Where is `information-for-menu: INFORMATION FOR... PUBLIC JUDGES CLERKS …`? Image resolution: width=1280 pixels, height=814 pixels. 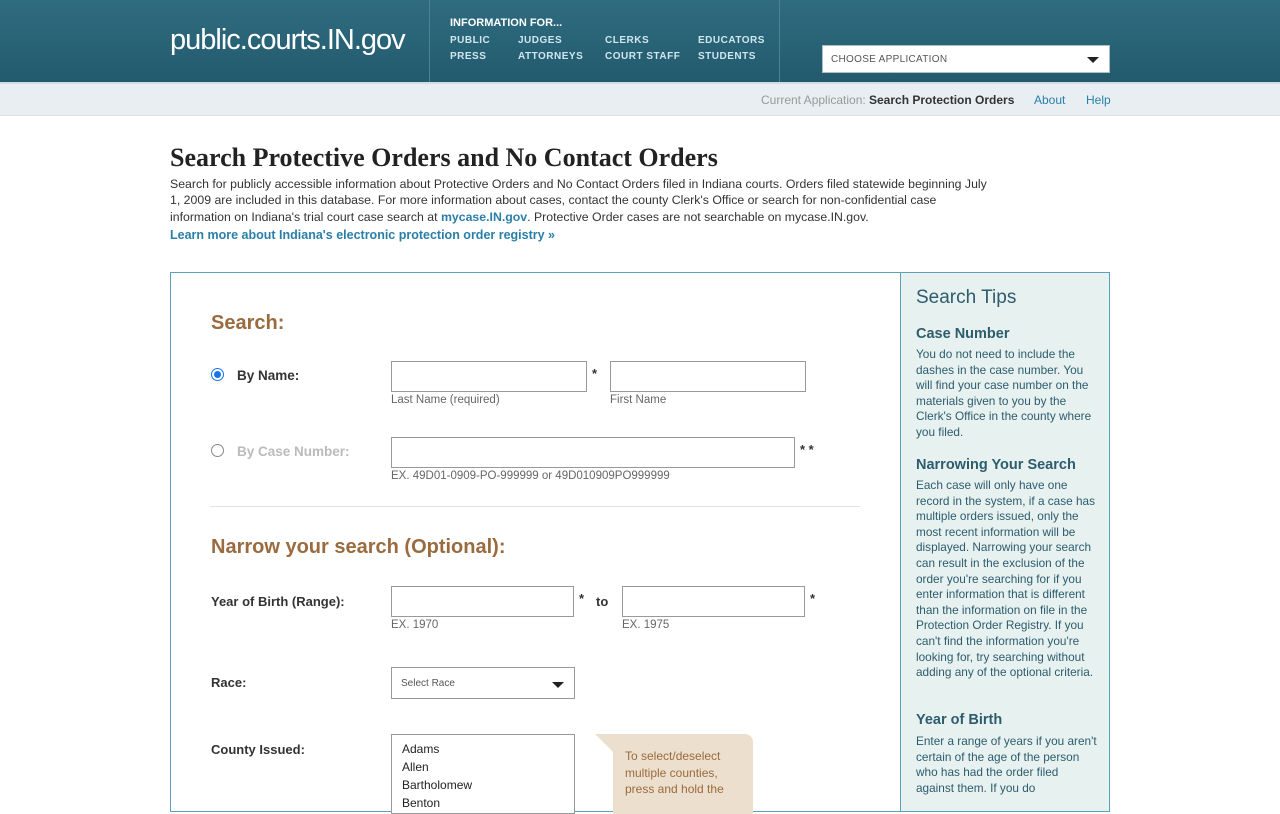
information-for-menu: INFORMATION FOR... PUBLIC JUDGES CLERKS … is located at coordinates (604, 41).